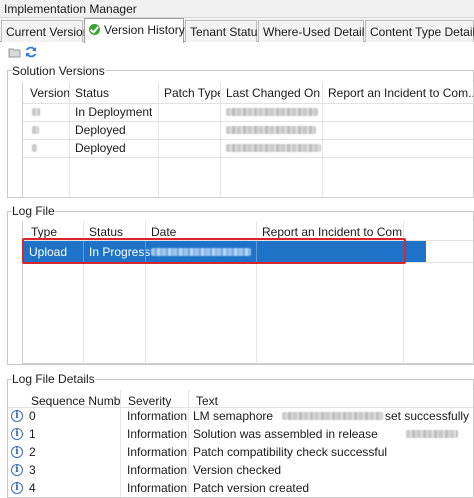  Describe the element at coordinates (53, 379) in the screenshot. I see `log-file-details-title: Log File Details` at that location.